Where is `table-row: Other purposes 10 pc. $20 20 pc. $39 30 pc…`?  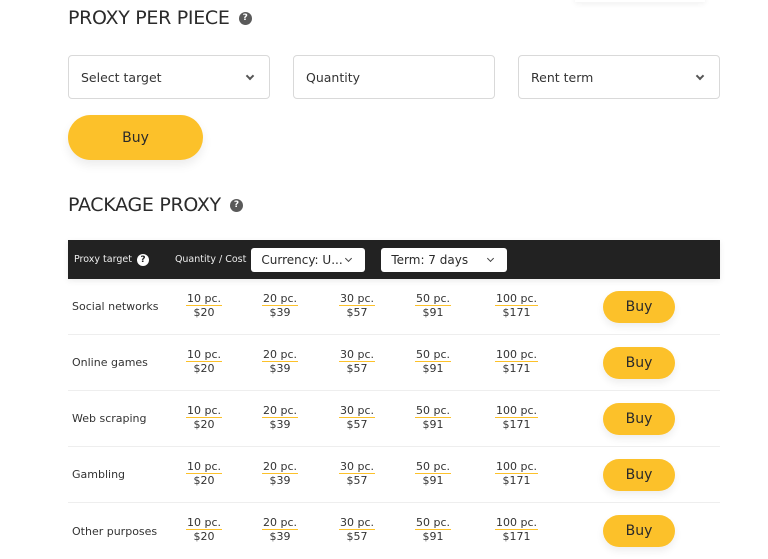
table-row: Other purposes 10 pc. $20 20 pc. $39 30 pc… is located at coordinates (394, 531).